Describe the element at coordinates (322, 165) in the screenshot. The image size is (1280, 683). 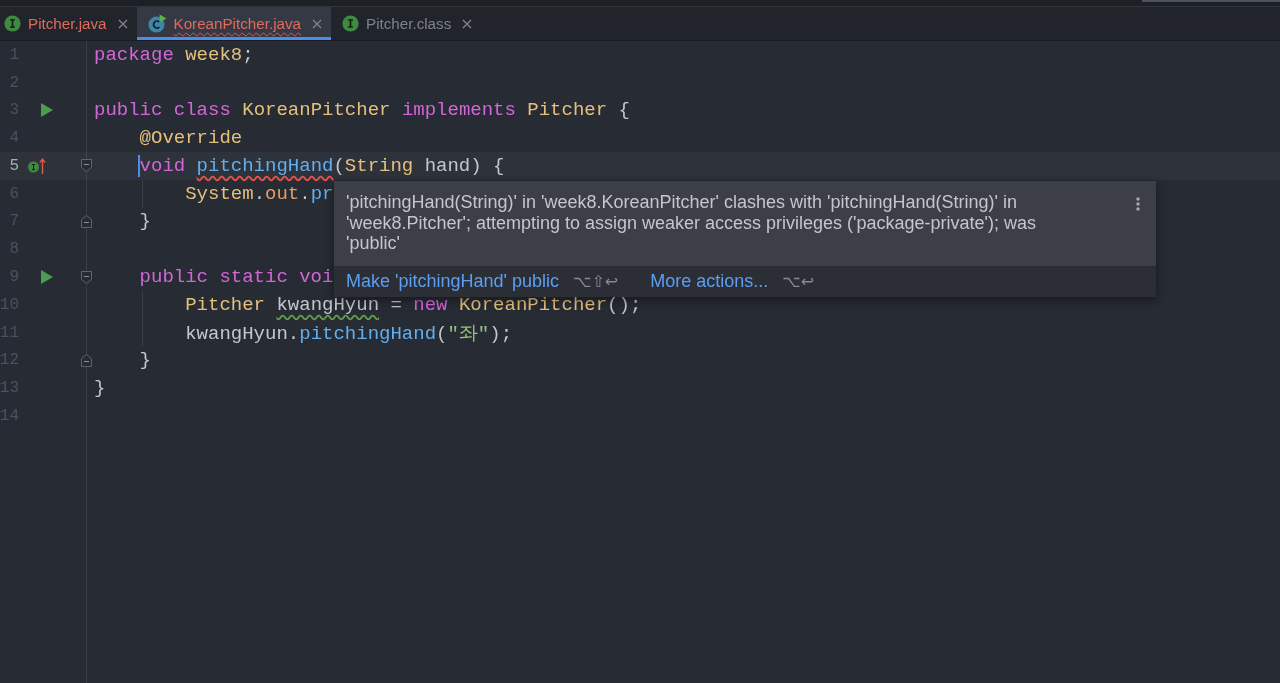
I see `code-line: void pitchingHand(String hand) {` at that location.